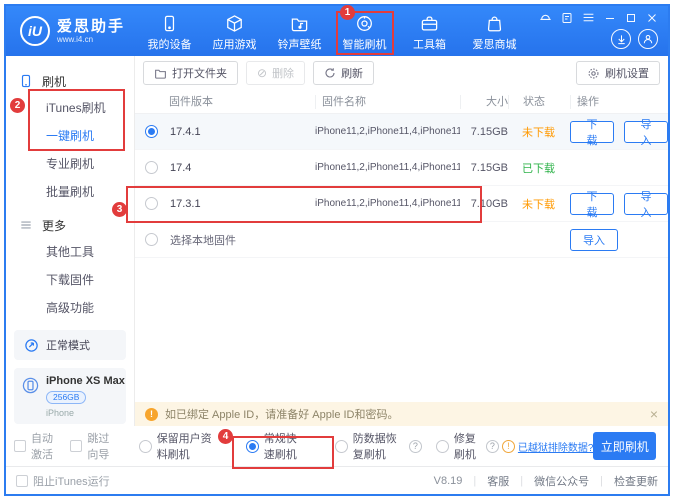 This screenshot has width=674, height=500. Describe the element at coordinates (498, 481) in the screenshot. I see `support-link: 客服` at that location.